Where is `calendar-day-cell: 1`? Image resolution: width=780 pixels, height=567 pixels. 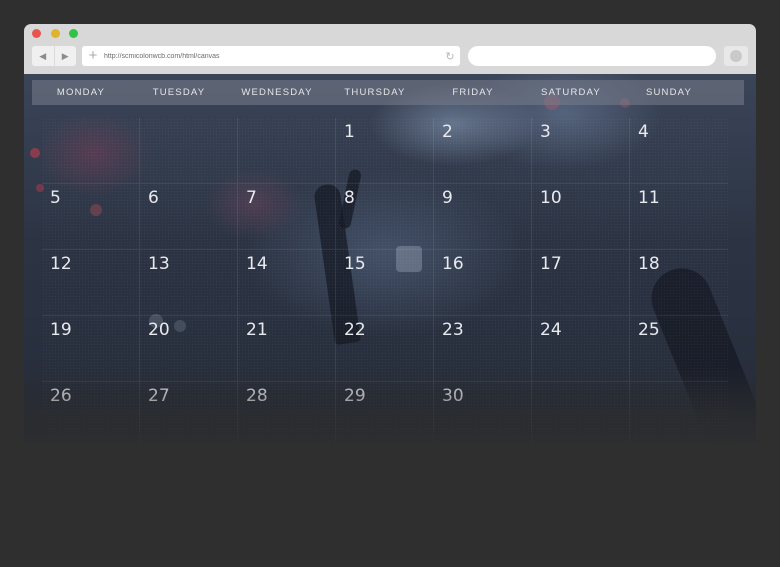
calendar-day-cell: 1 is located at coordinates (385, 151).